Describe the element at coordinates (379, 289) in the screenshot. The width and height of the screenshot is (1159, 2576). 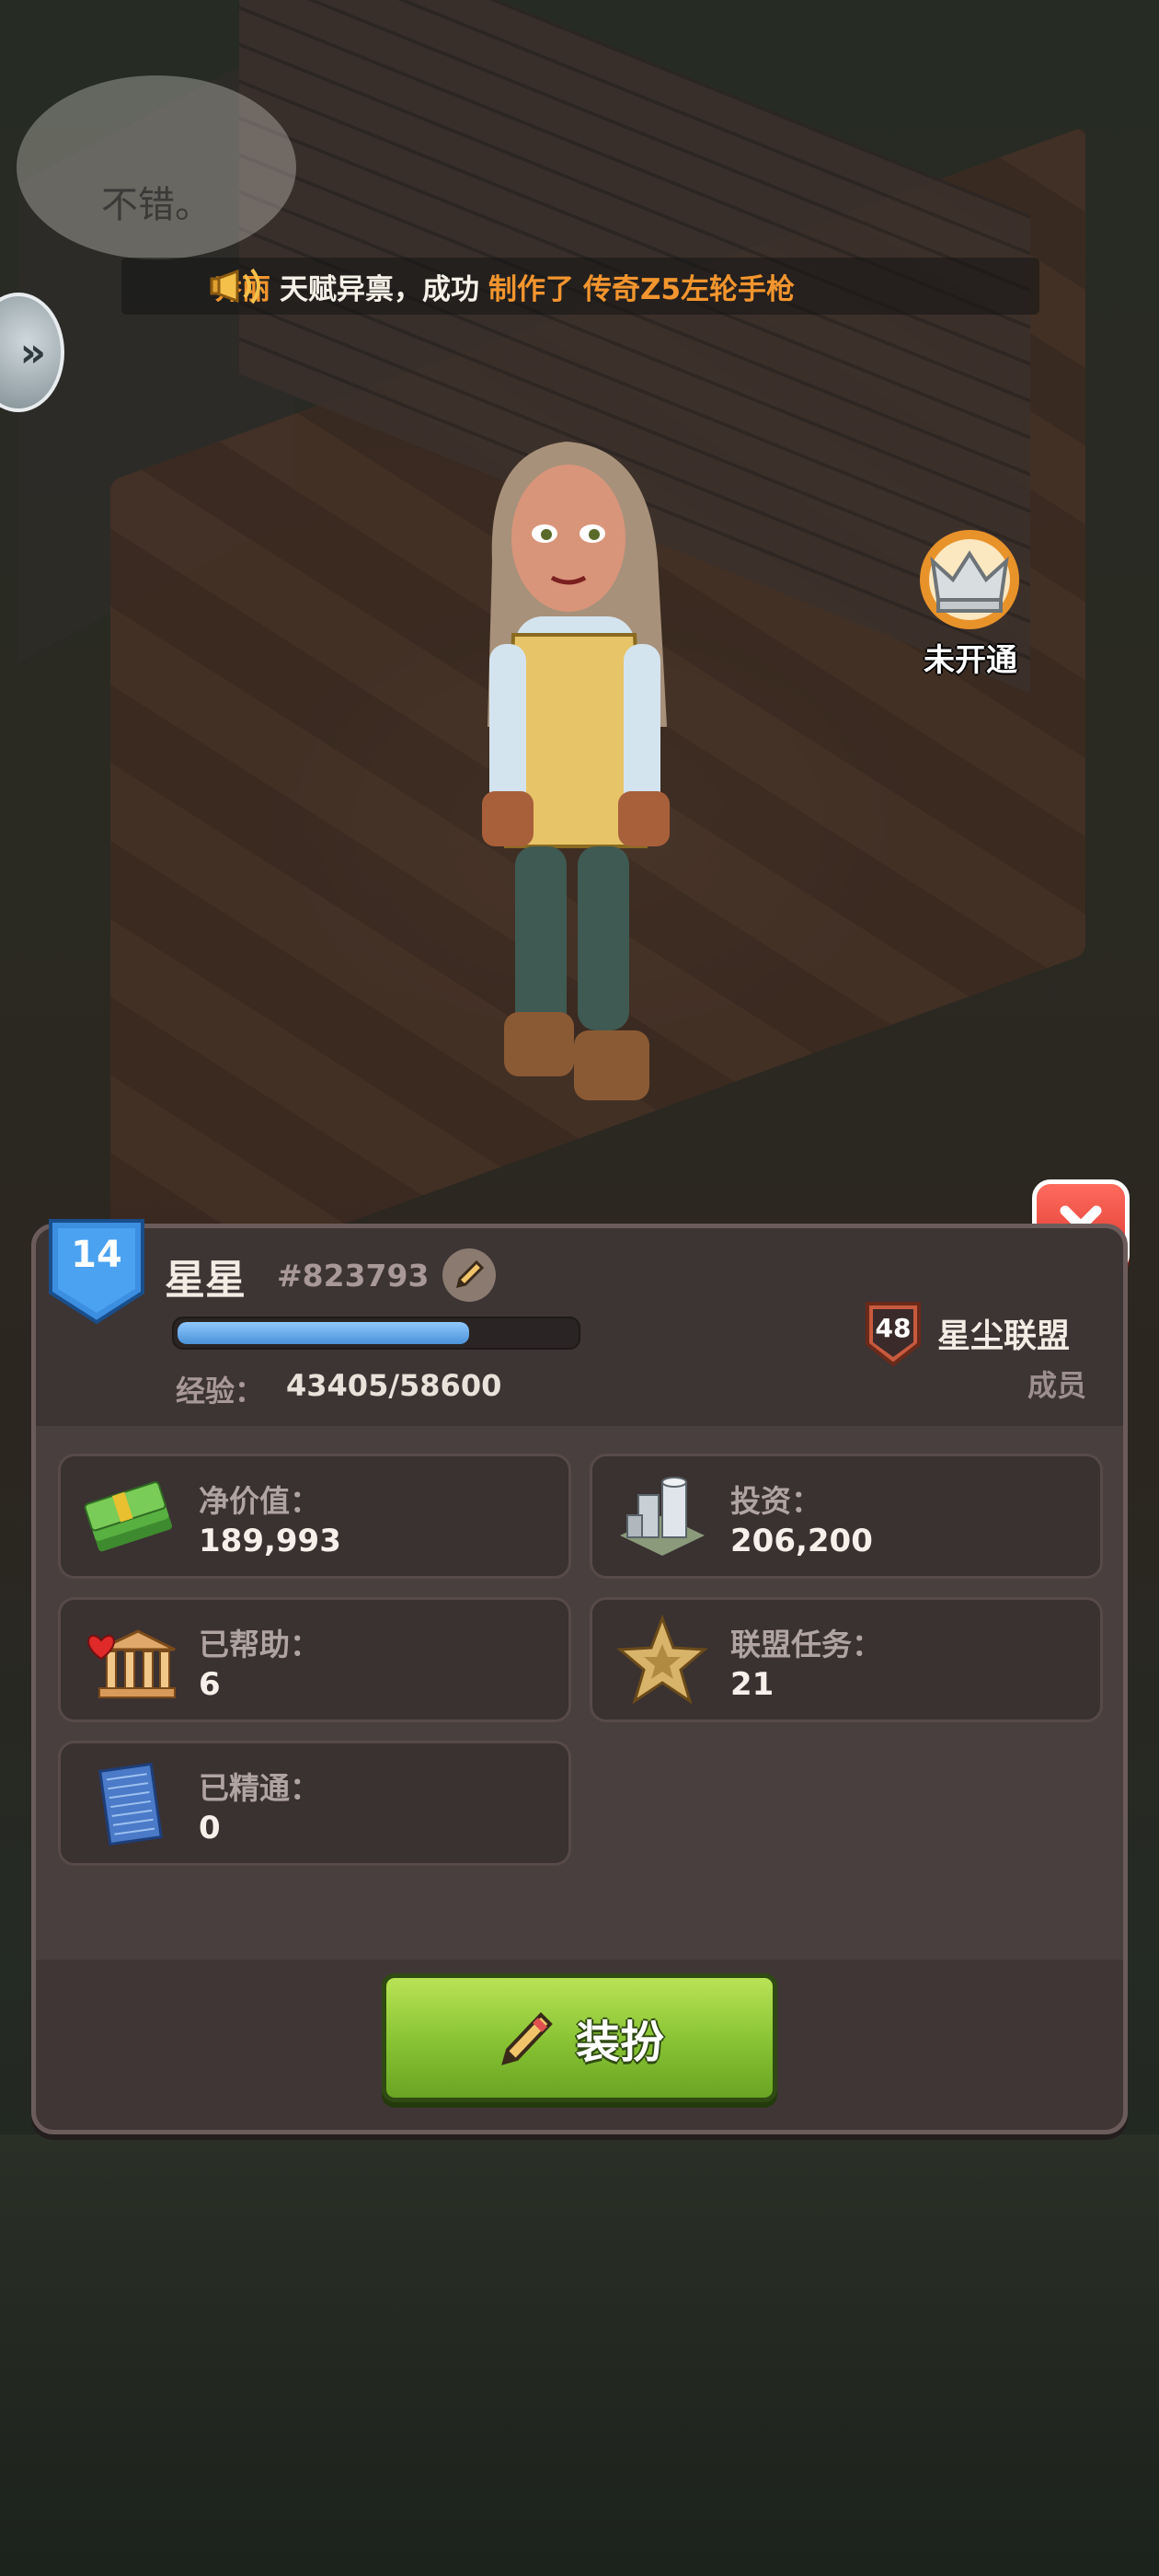
I see `news-part-text: 天赋异禀，成功` at that location.